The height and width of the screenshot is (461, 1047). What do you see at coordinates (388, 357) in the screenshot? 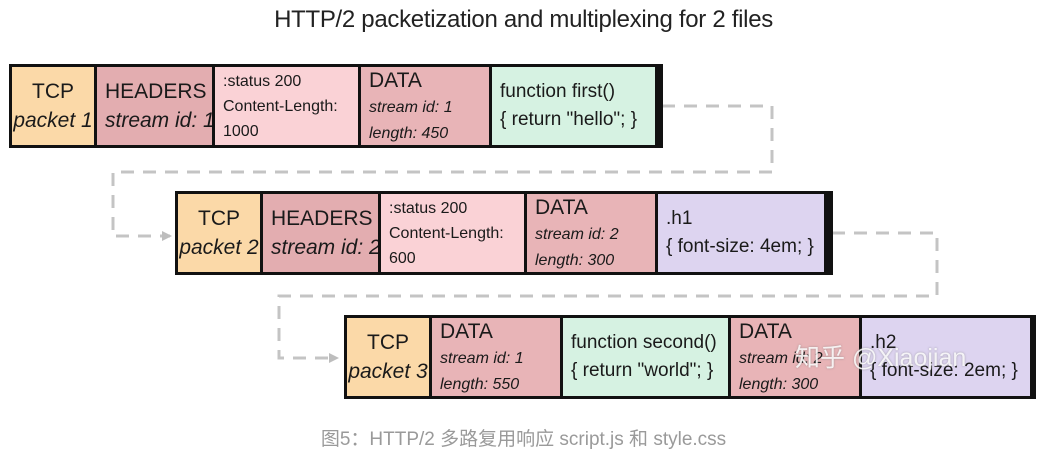
I see `tcp-segment-3: TCP packet 3` at bounding box center [388, 357].